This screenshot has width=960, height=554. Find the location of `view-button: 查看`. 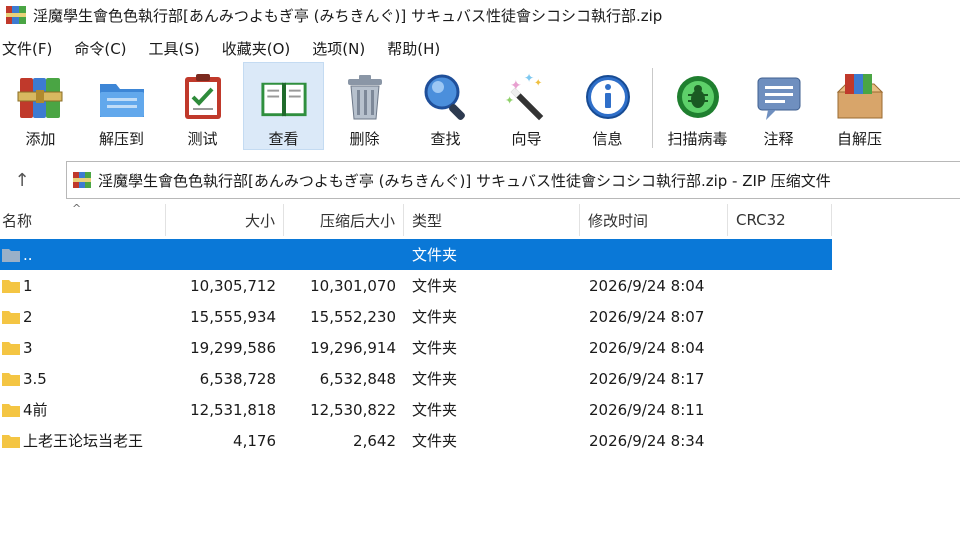

view-button: 查看 is located at coordinates (283, 106).